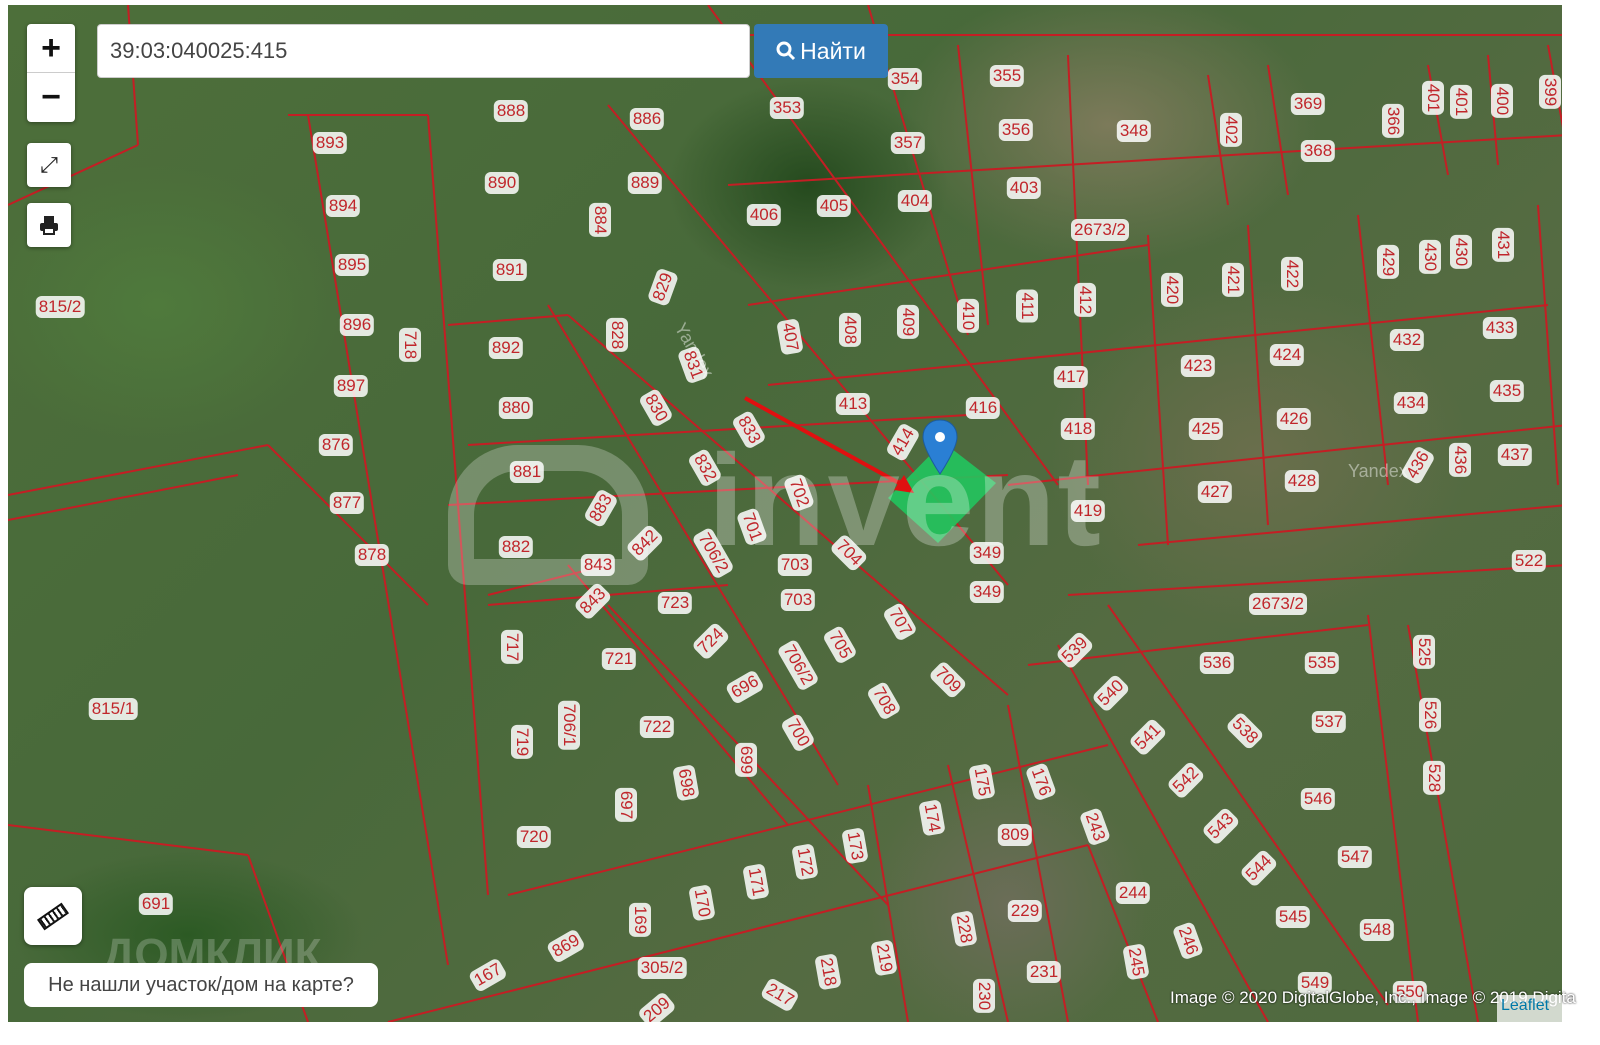 This screenshot has height=1045, width=1600. Describe the element at coordinates (1502, 101) in the screenshot. I see `parcel-label: 400` at that location.